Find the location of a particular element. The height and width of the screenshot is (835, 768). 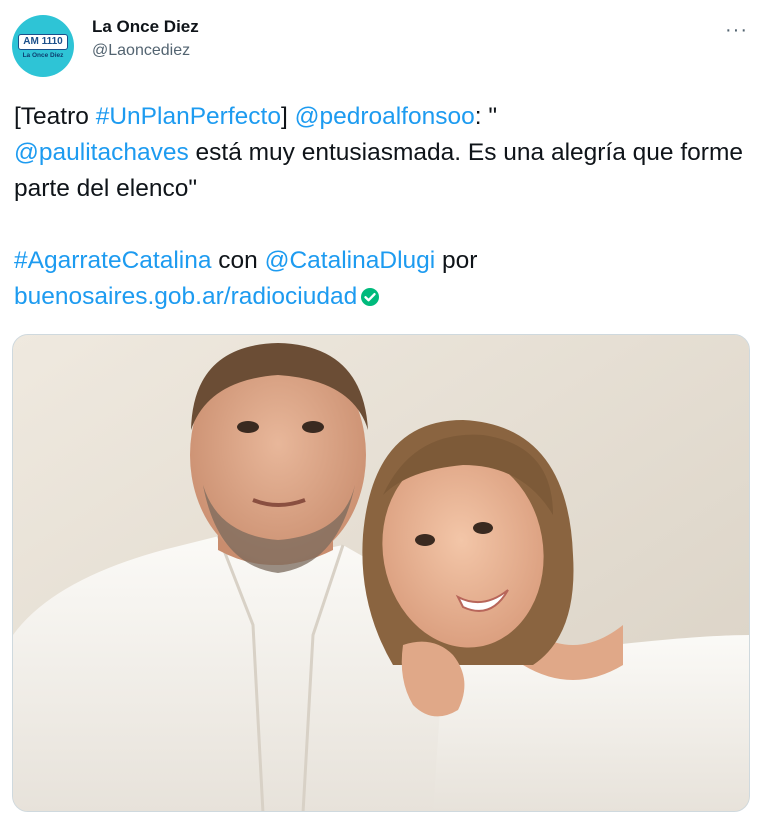

mention-link: @CatalinaDlugi is located at coordinates (350, 260).